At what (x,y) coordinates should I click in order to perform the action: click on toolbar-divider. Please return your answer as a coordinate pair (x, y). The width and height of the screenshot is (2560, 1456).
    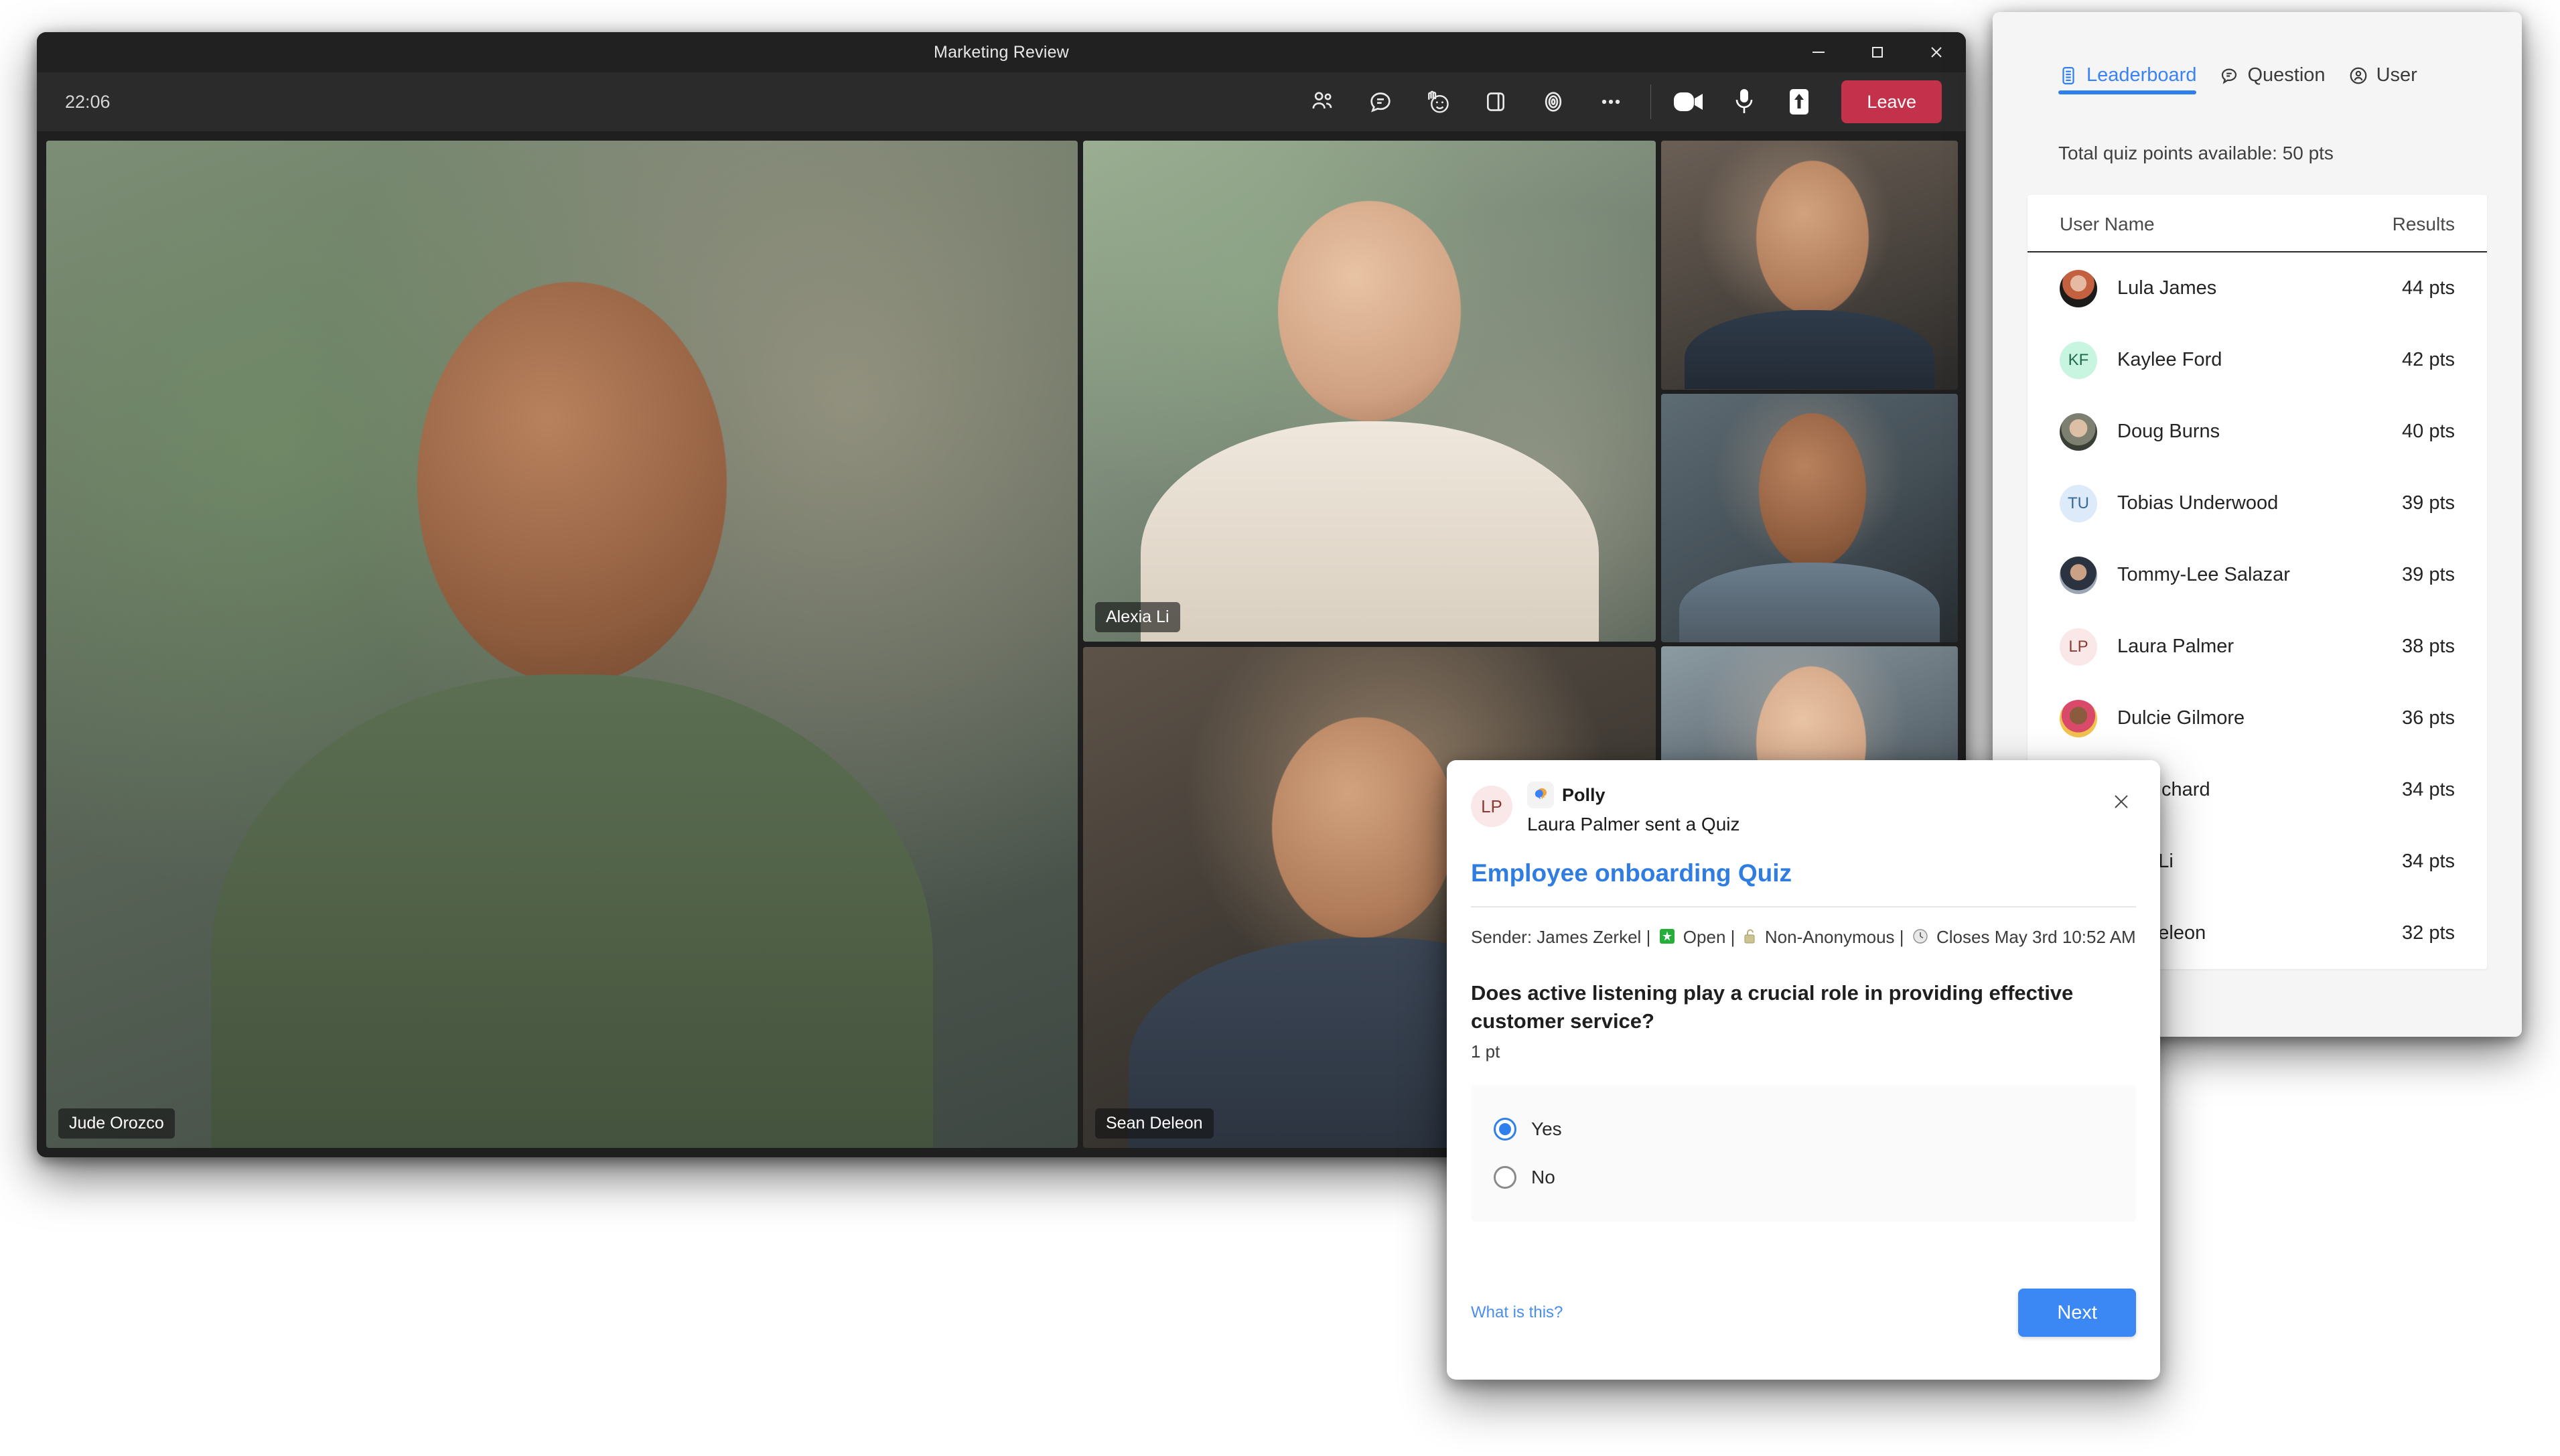
    Looking at the image, I should click on (1651, 101).